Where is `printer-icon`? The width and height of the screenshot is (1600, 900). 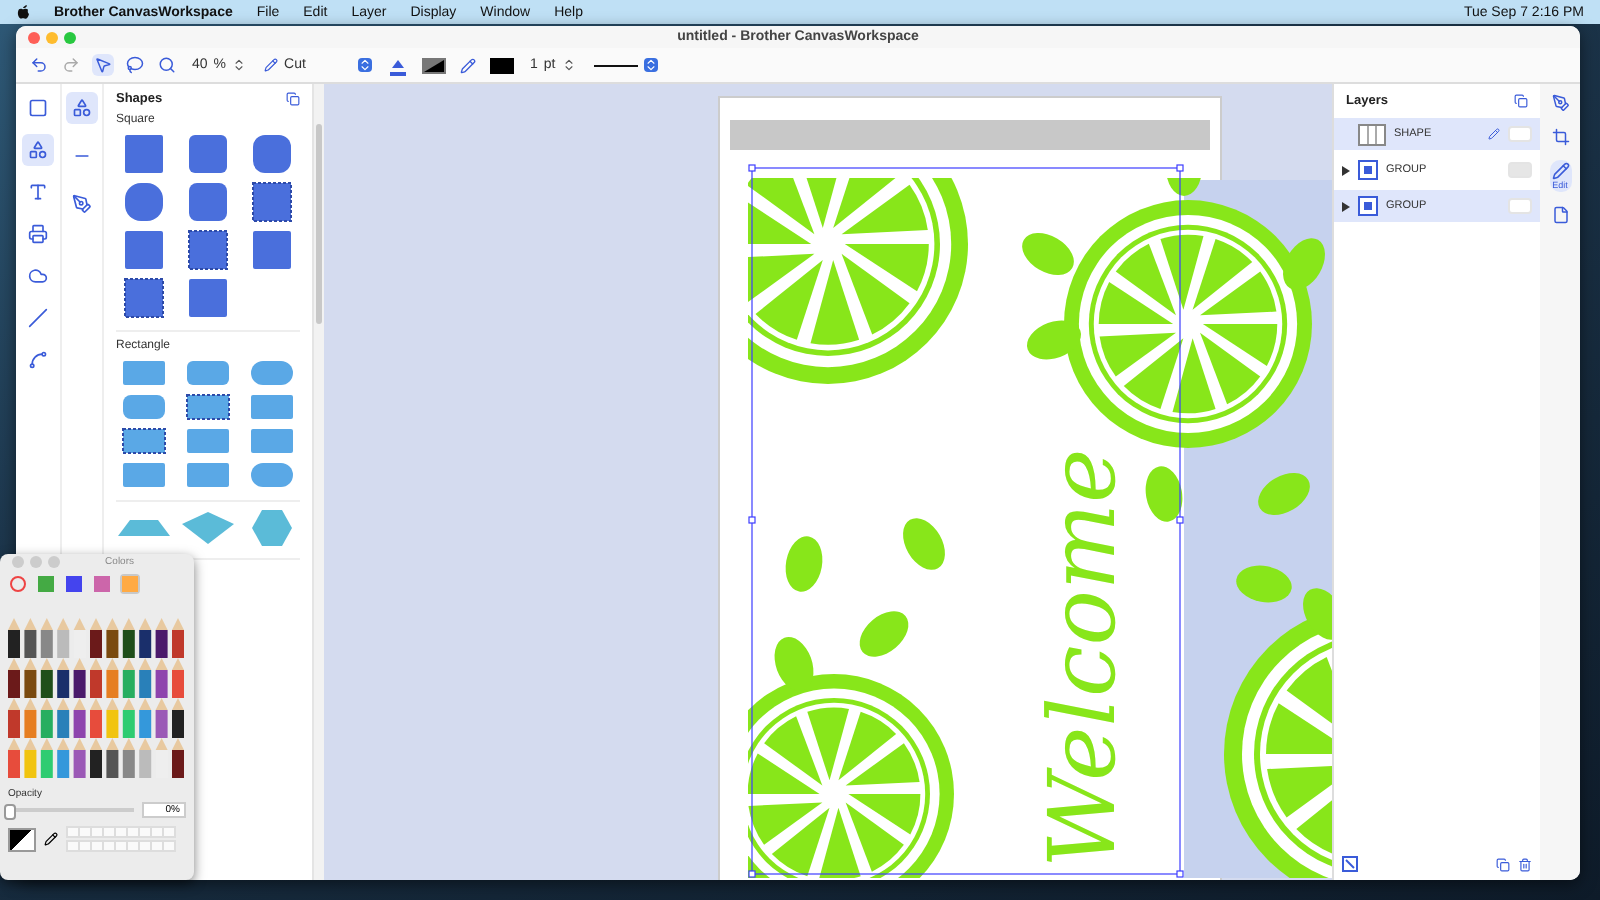 printer-icon is located at coordinates (38, 234).